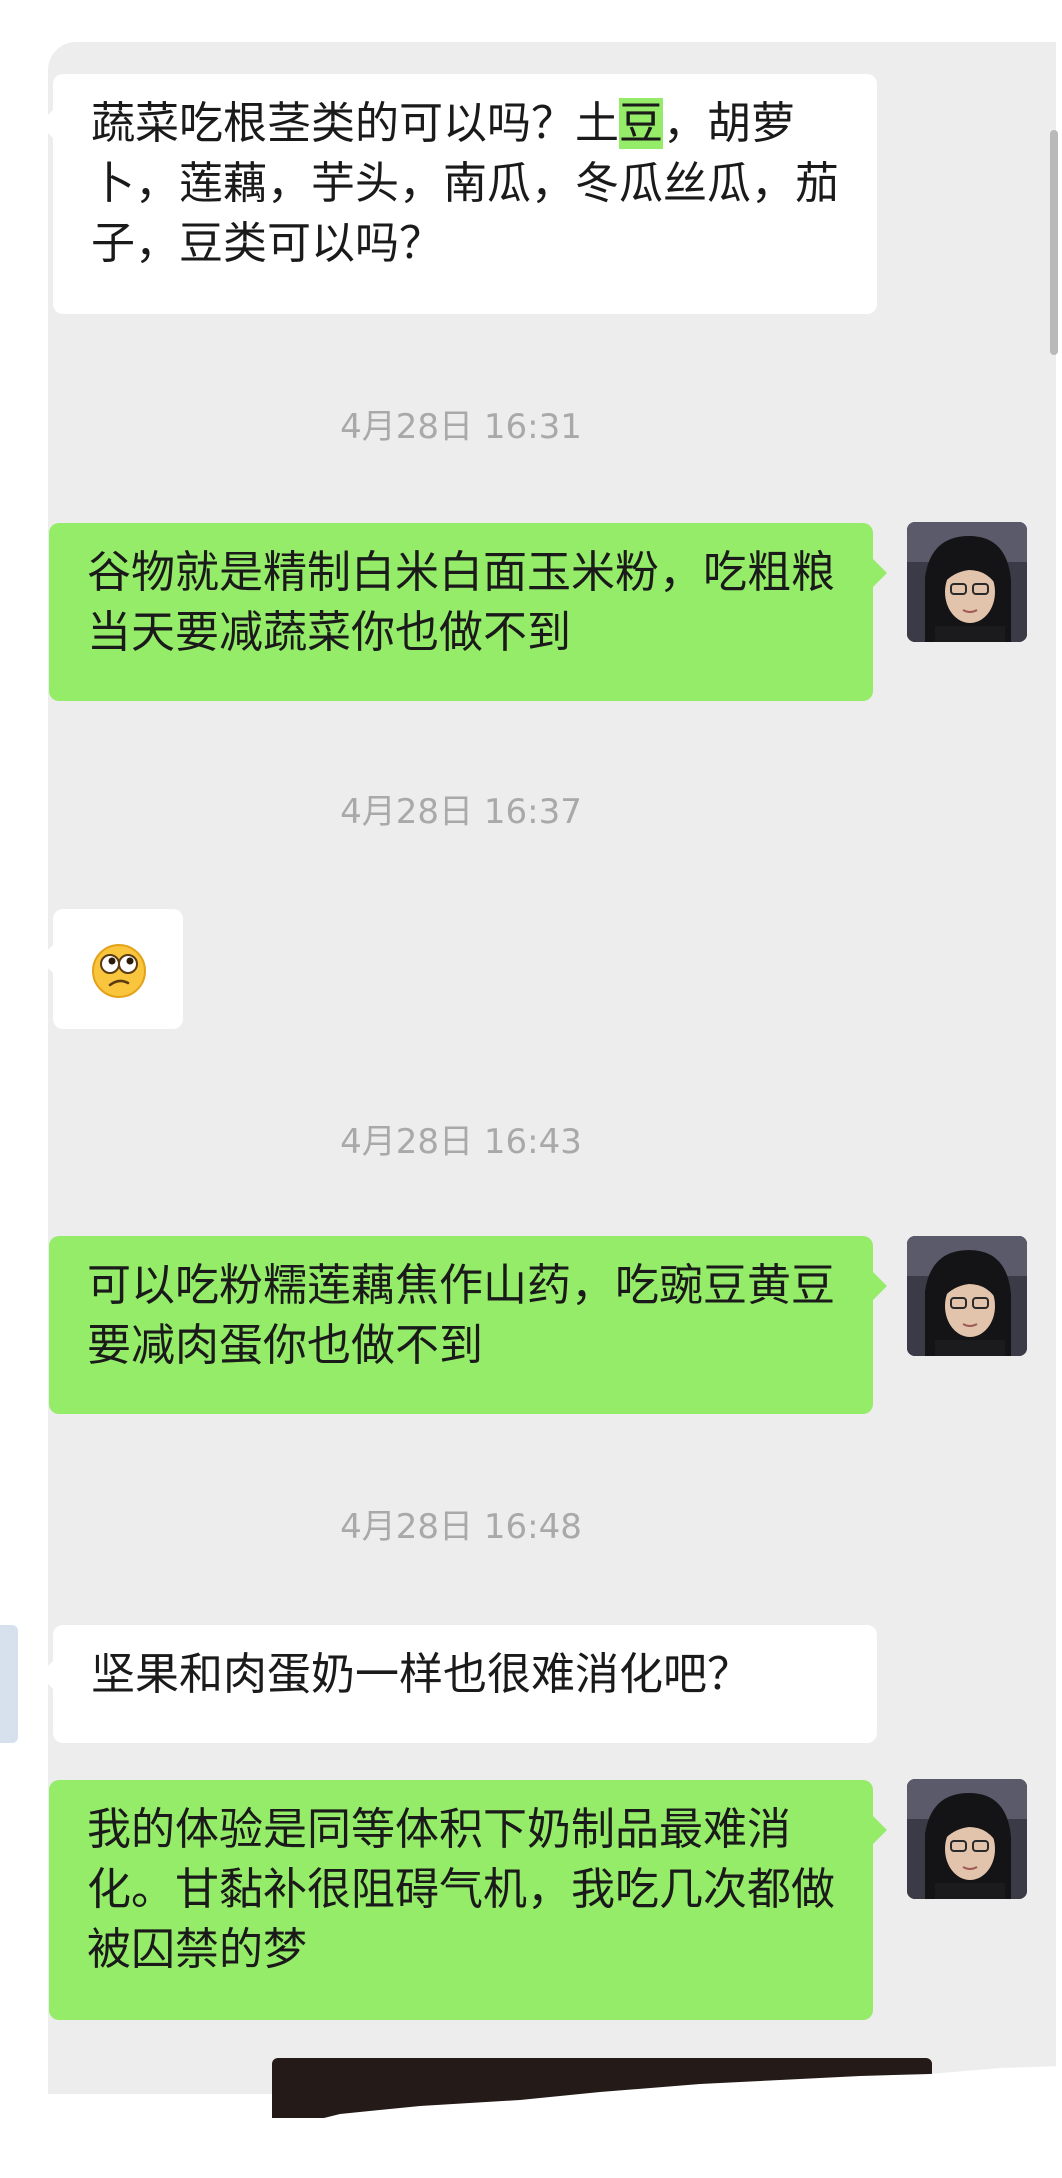 This screenshot has width=1062, height=2178. What do you see at coordinates (461, 1889) in the screenshot?
I see `message-text: 我的体验是同等体积下奶制品最难消化。甘黏补很阻碍气机，我吃几次都做被囚禁的梦` at bounding box center [461, 1889].